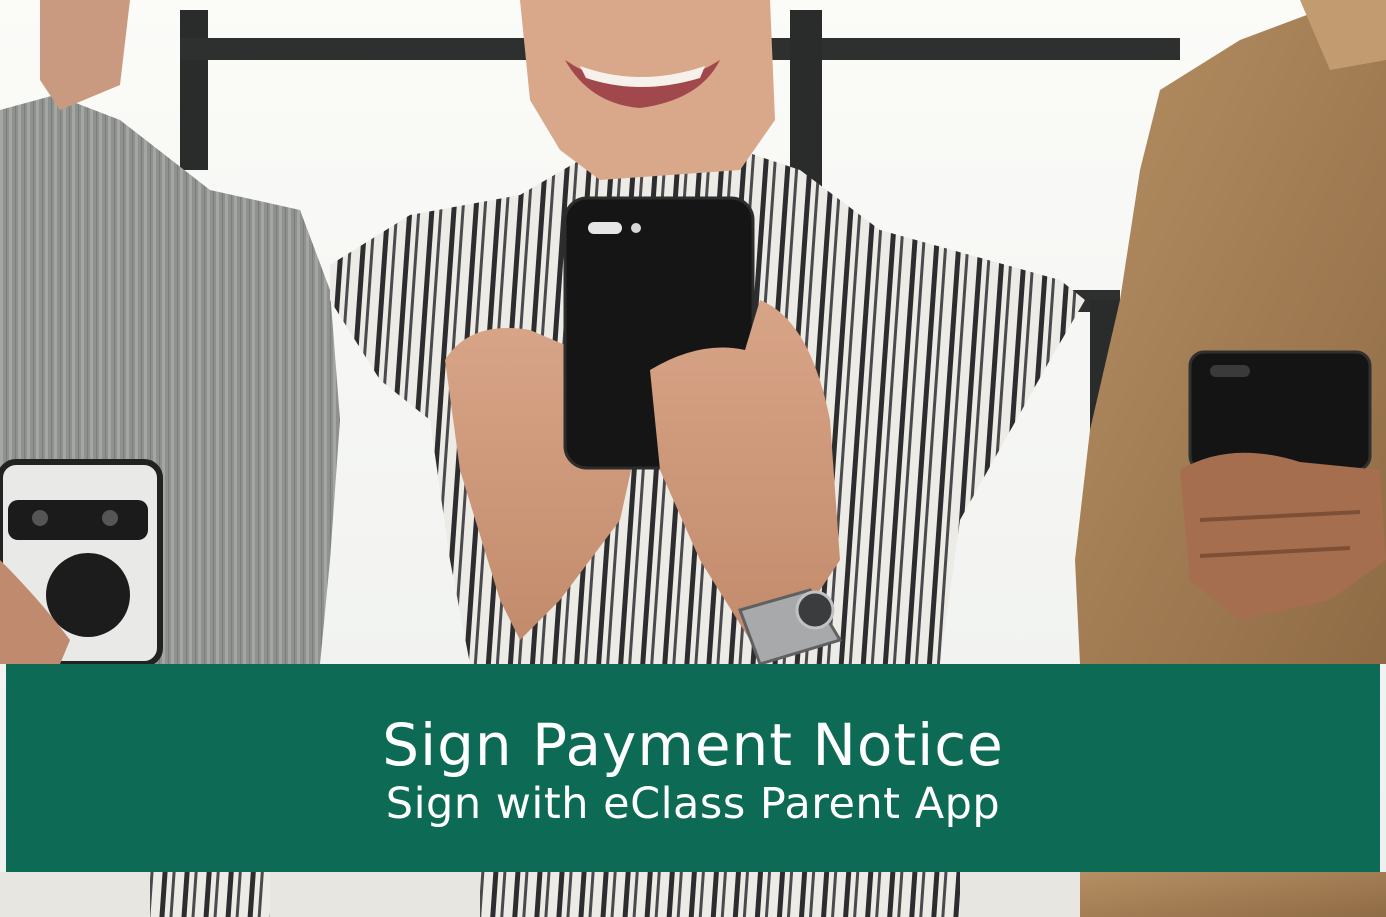  What do you see at coordinates (693, 804) in the screenshot?
I see `banner-subtitle: Sign with eClass Parent App` at bounding box center [693, 804].